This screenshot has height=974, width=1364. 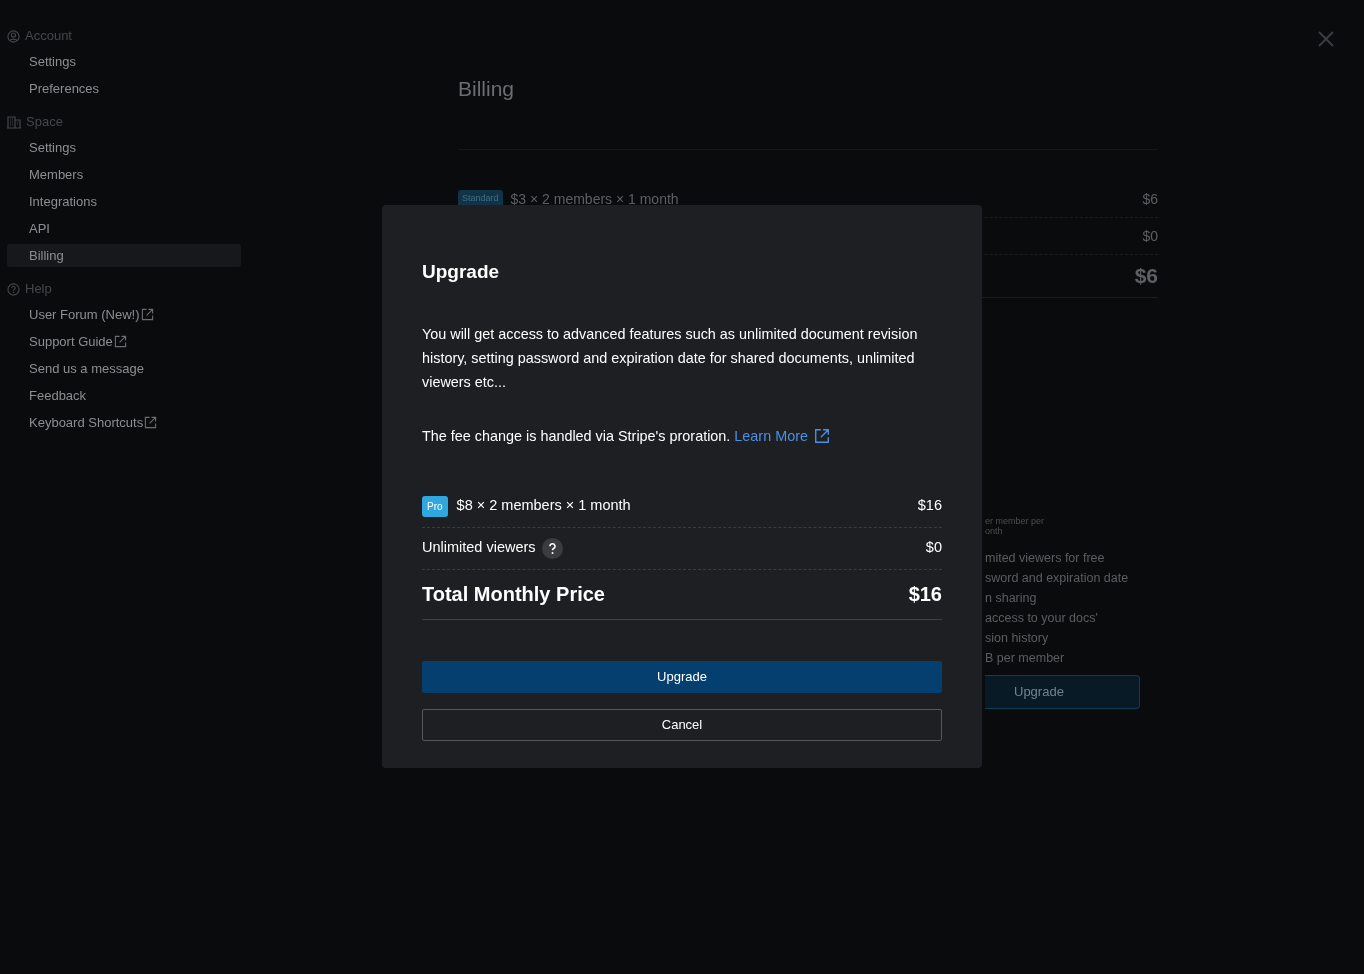 What do you see at coordinates (1146, 276) in the screenshot?
I see `total-amount: $6` at bounding box center [1146, 276].